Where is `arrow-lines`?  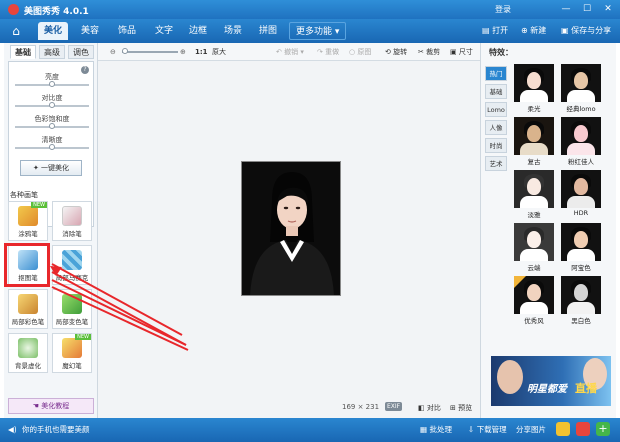 arrow-lines is located at coordinates (120, 307).